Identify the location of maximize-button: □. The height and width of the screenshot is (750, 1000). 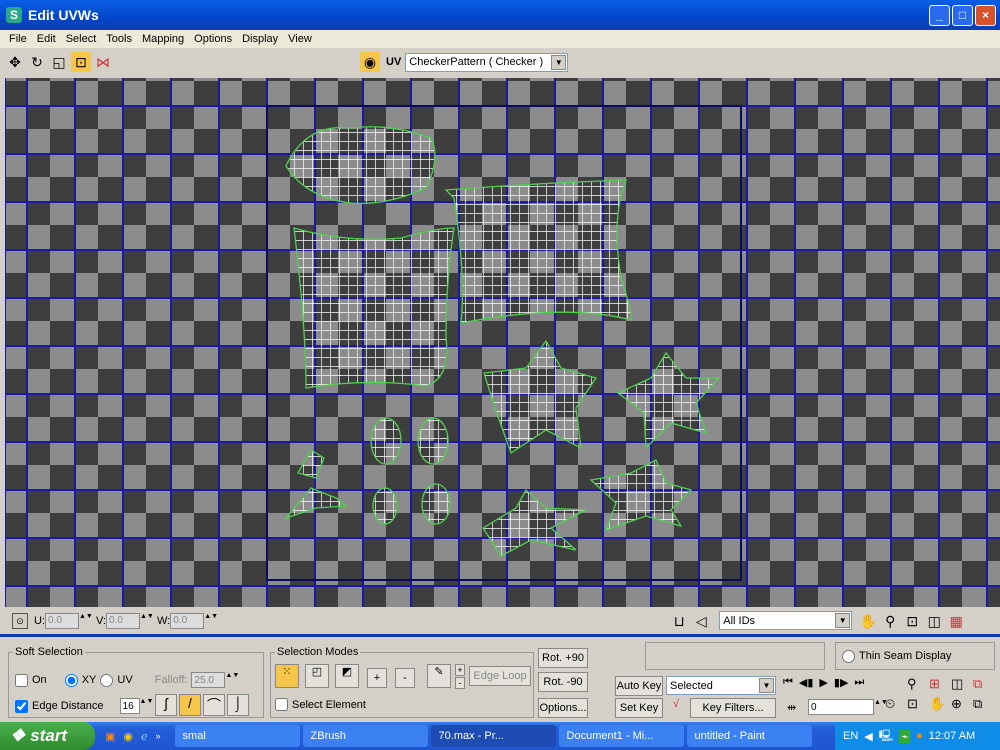
(962, 15).